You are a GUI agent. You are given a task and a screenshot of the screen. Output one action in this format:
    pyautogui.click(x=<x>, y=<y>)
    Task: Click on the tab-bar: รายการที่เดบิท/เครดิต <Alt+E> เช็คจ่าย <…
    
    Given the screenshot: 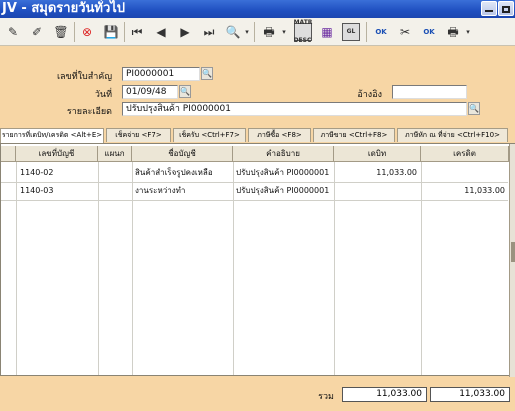 What is the action you would take?
    pyautogui.click(x=257, y=135)
    